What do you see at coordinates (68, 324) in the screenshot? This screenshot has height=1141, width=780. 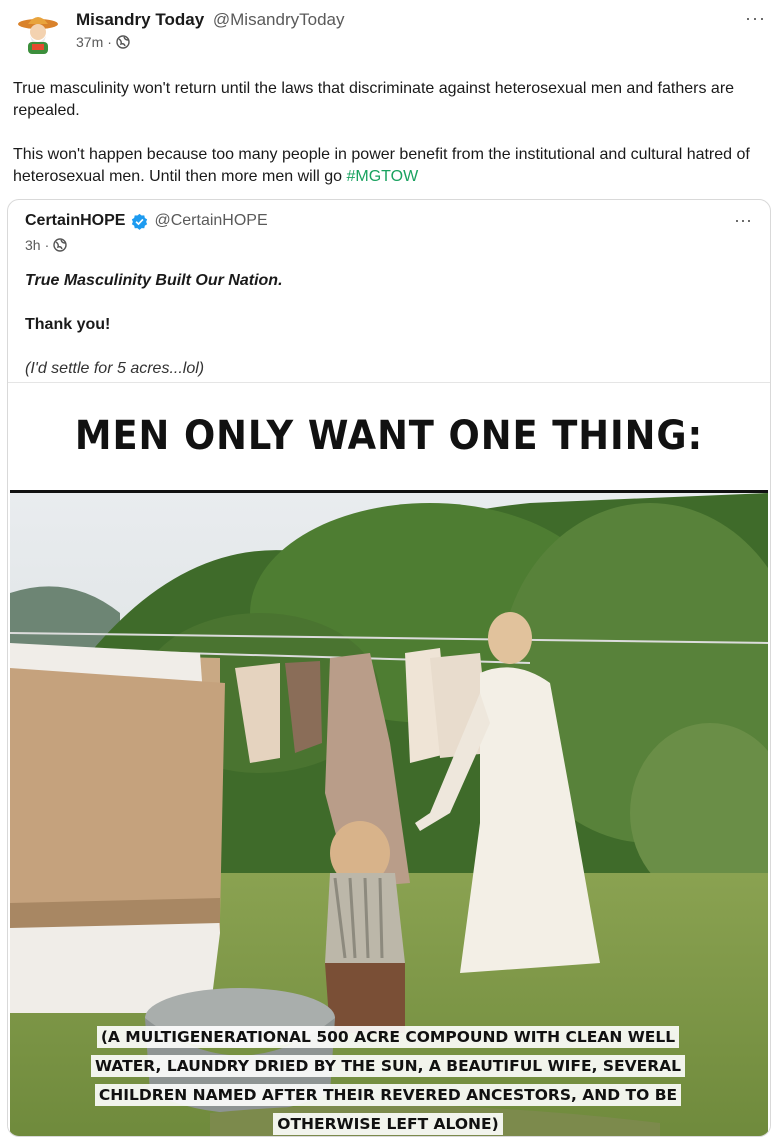 I see `quoted-line-2: Thank you!` at bounding box center [68, 324].